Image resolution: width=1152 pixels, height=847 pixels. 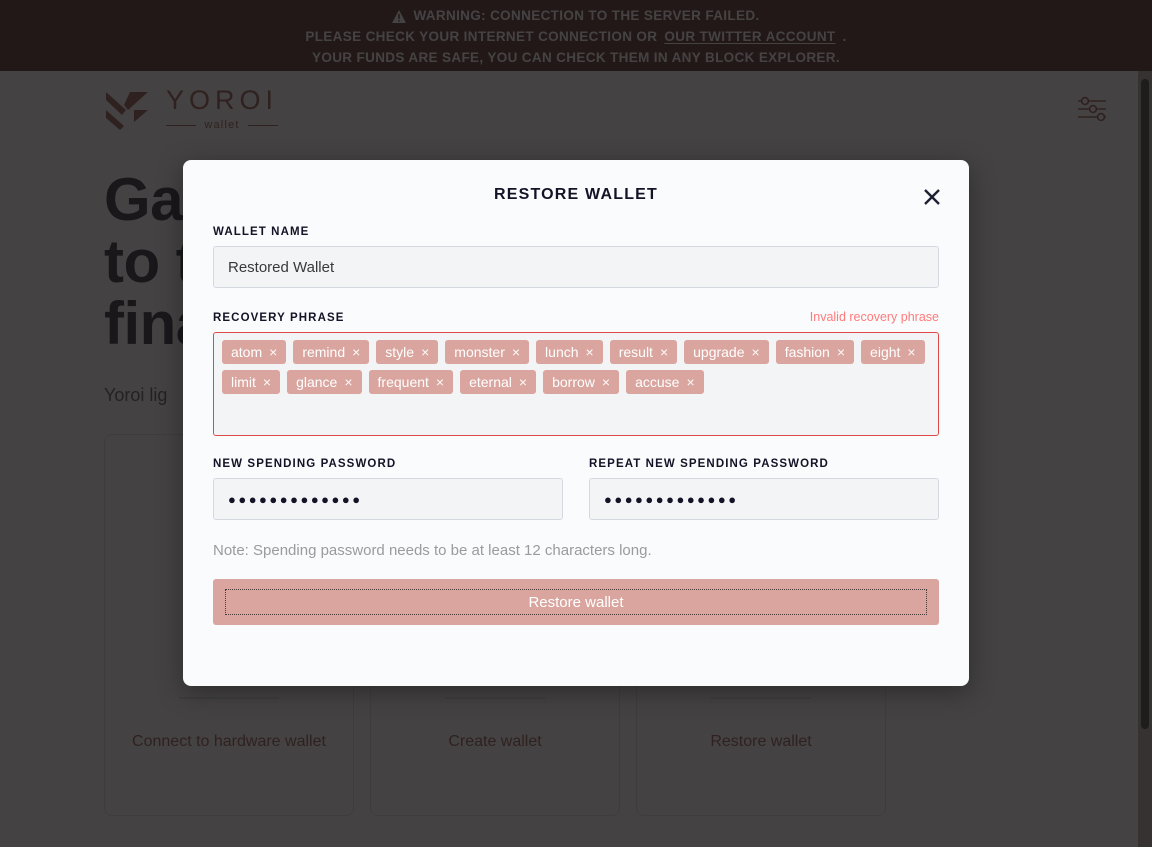 I want to click on recovery-word-chip: borrow ×, so click(x=581, y=382).